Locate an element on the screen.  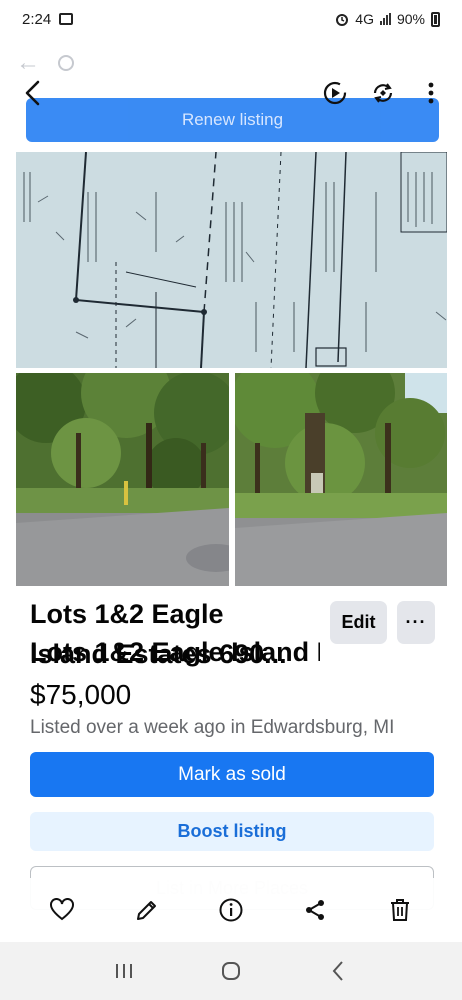
home-icon is located at coordinates (231, 971).